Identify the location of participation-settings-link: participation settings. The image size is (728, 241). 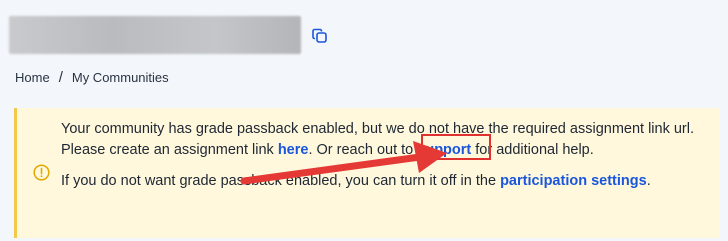
(573, 181).